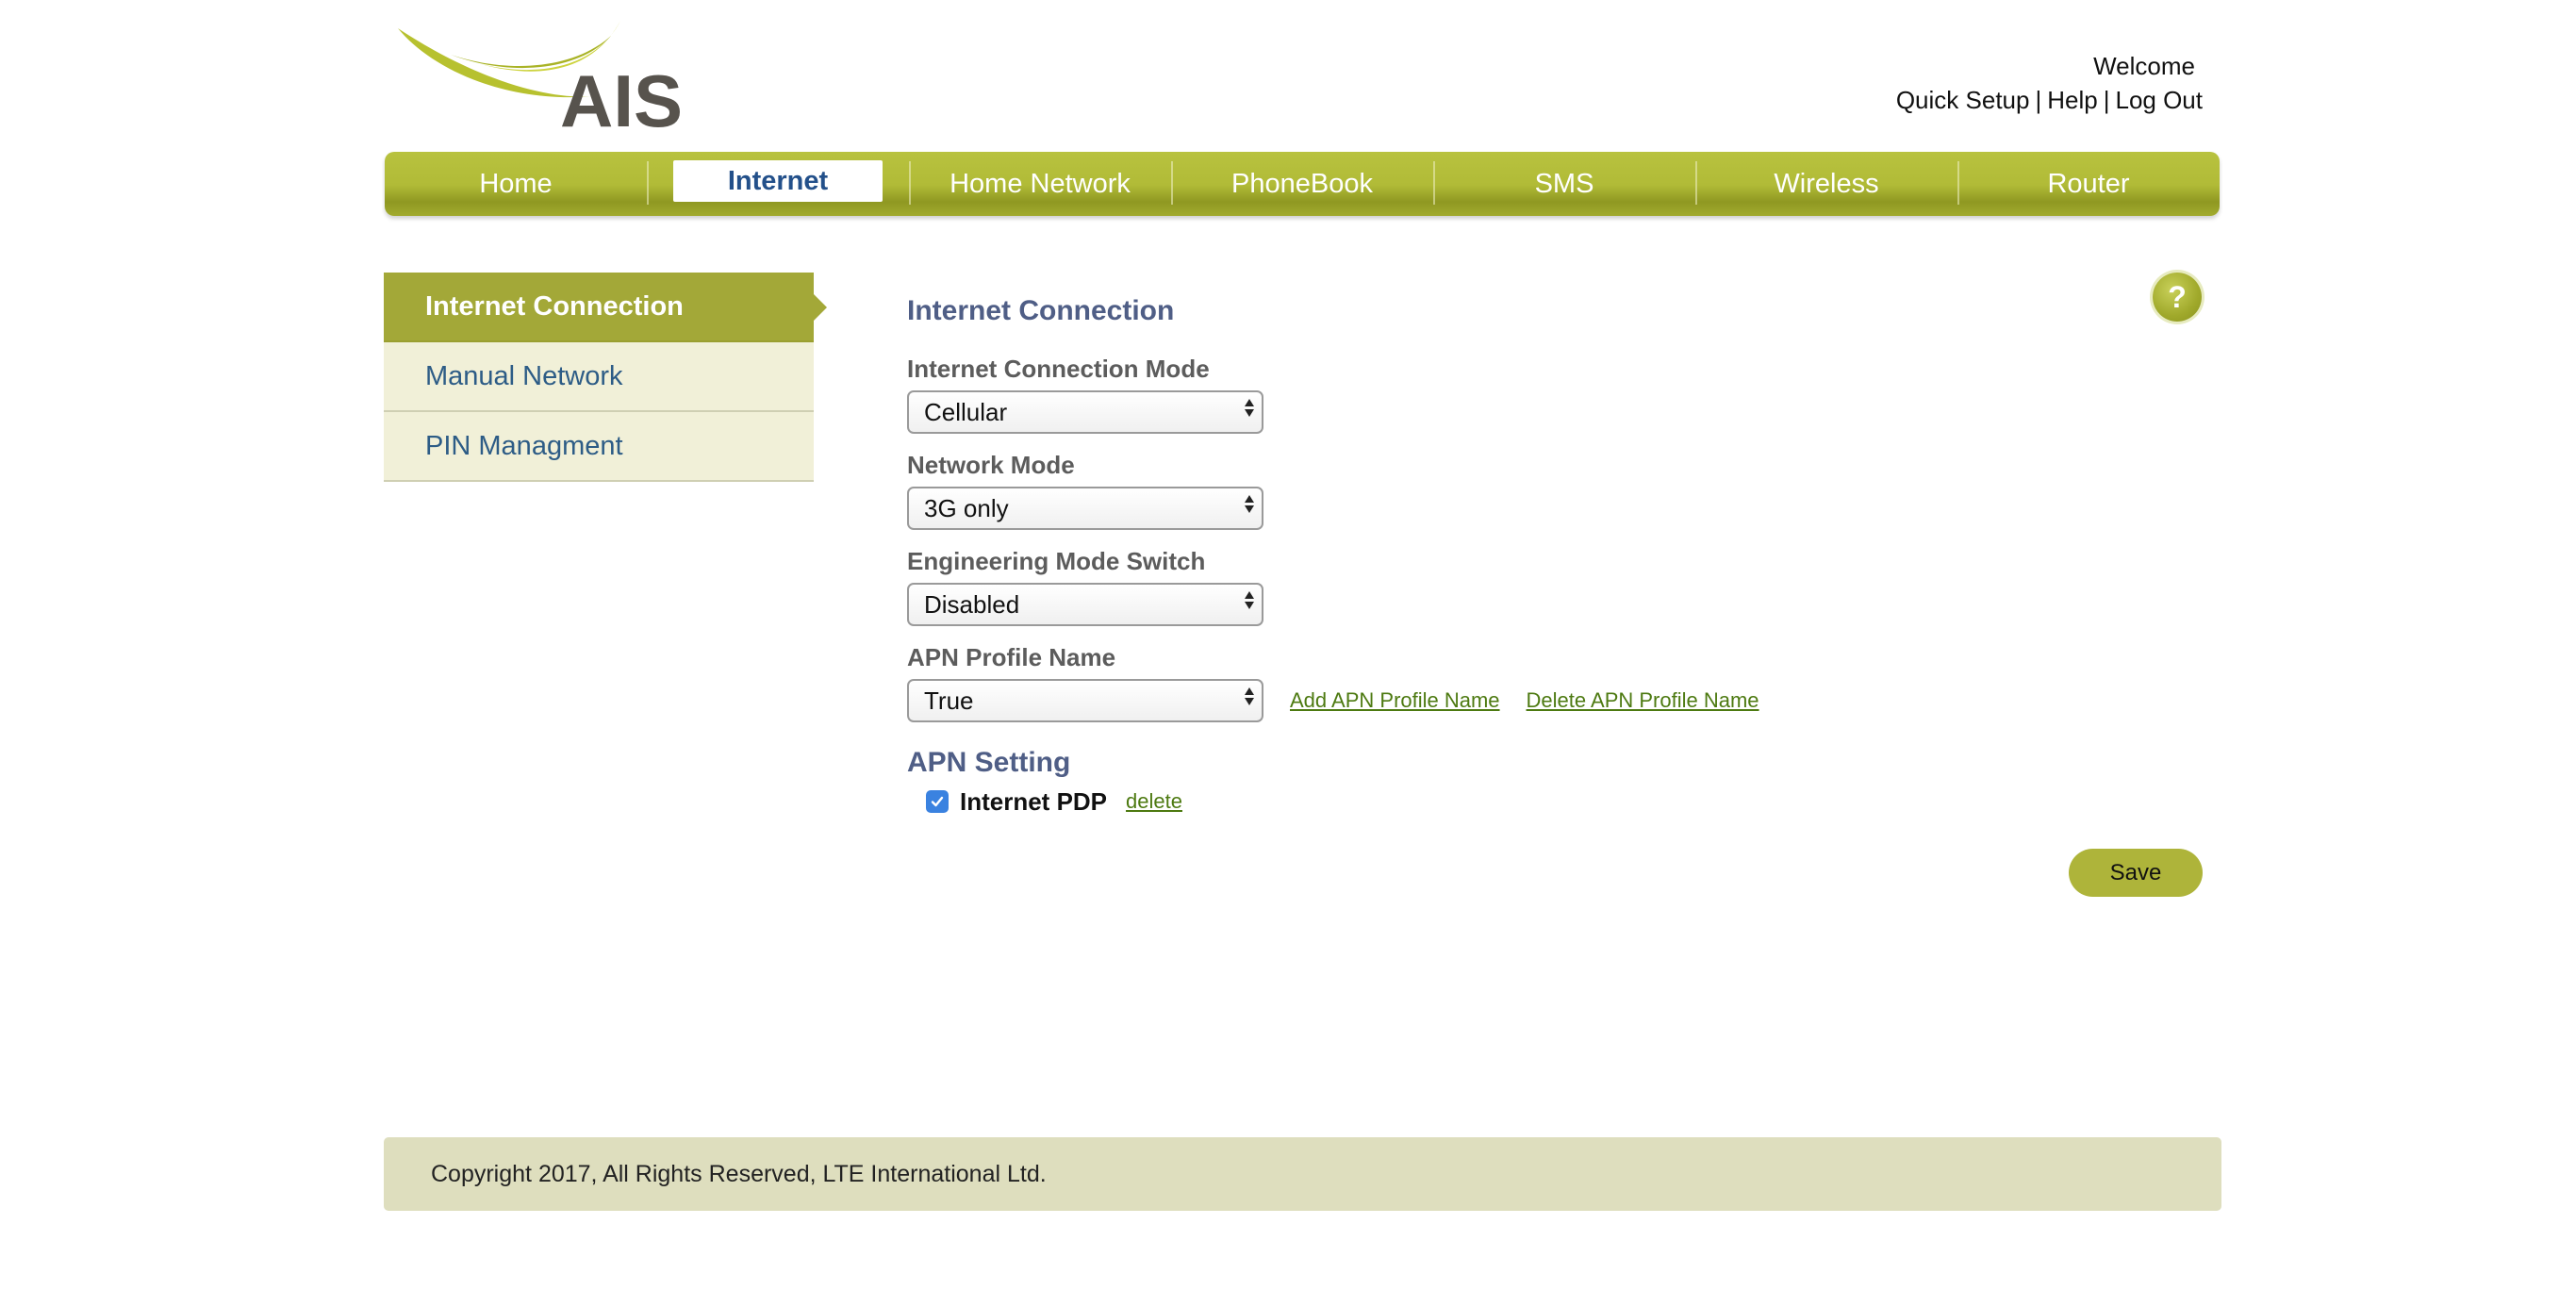  I want to click on nav-item-label: Wireless, so click(1826, 183).